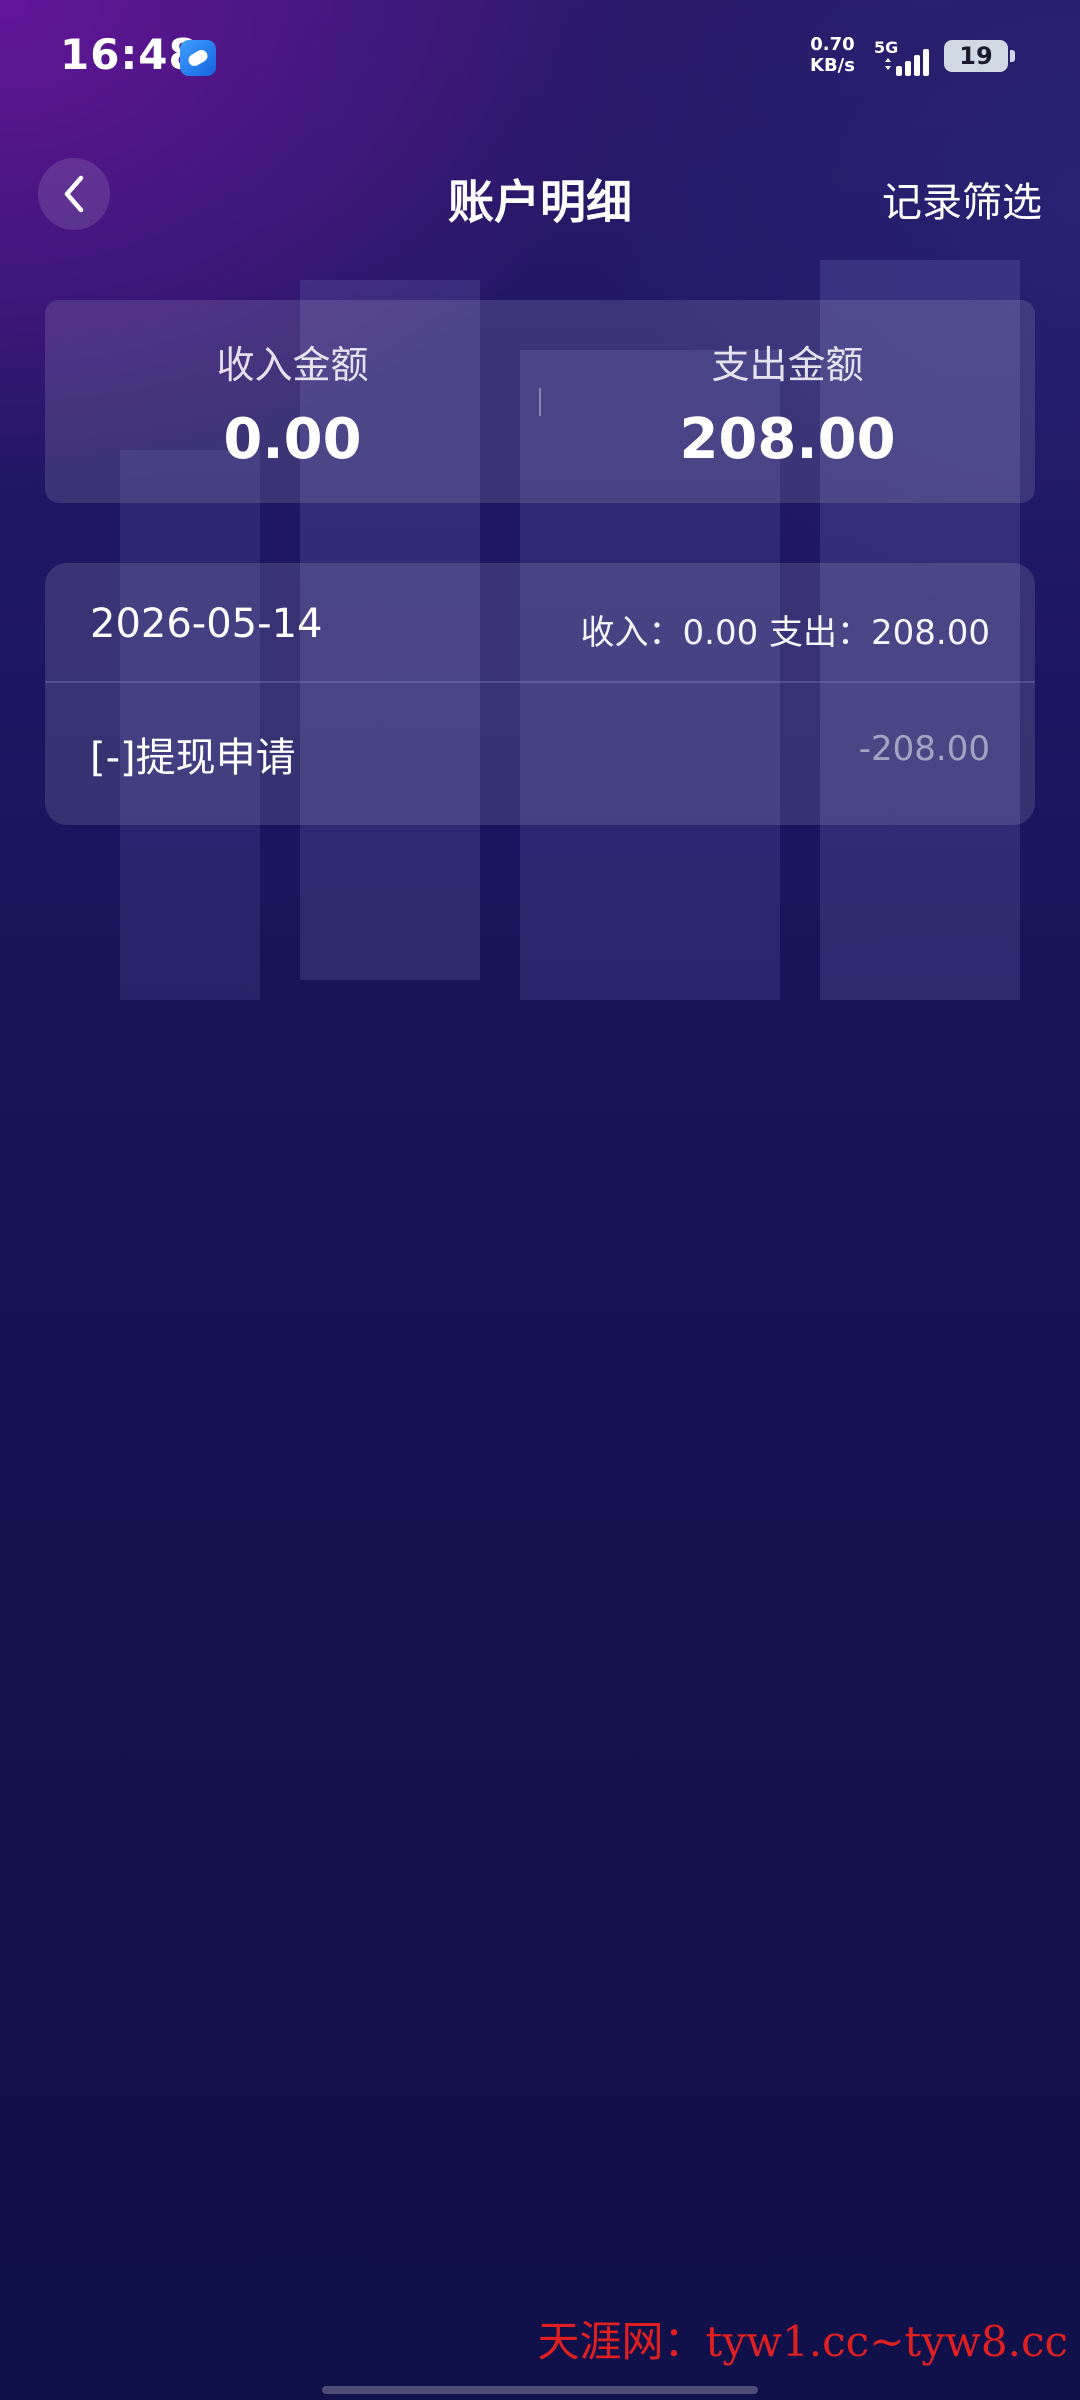 The width and height of the screenshot is (1080, 2400). I want to click on summary-card: 收入金额 0.00 支出金额 208.00, so click(540, 401).